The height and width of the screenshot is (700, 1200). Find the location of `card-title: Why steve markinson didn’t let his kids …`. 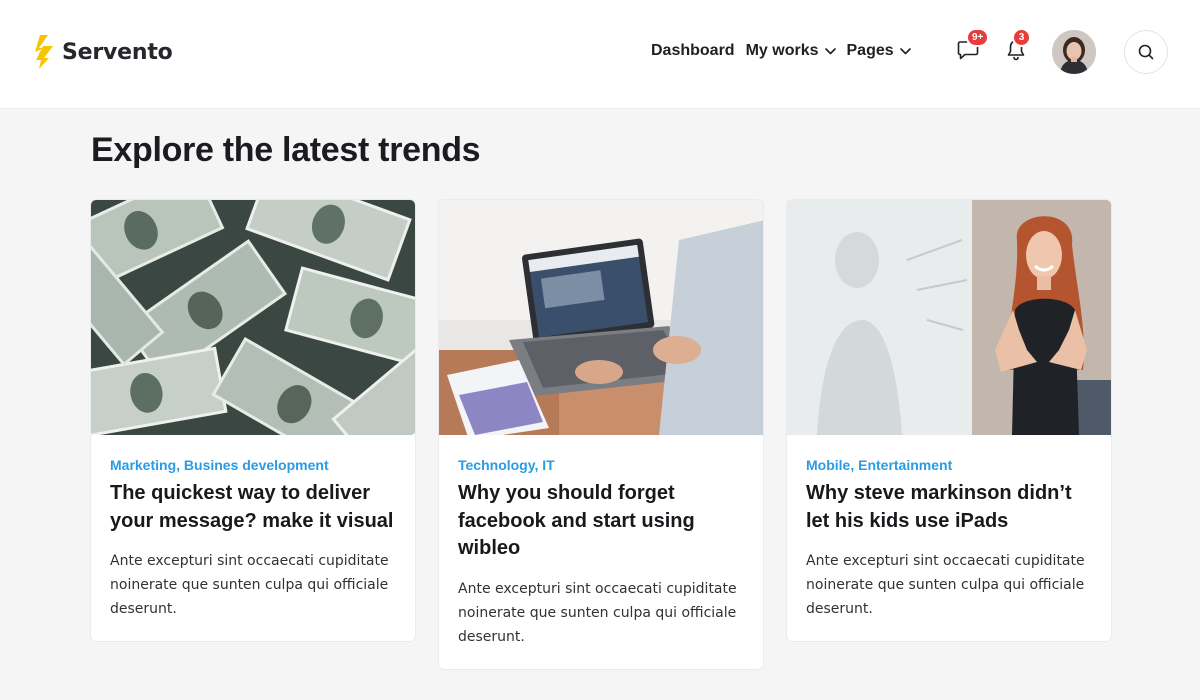

card-title: Why steve markinson didn’t let his kids … is located at coordinates (949, 507).